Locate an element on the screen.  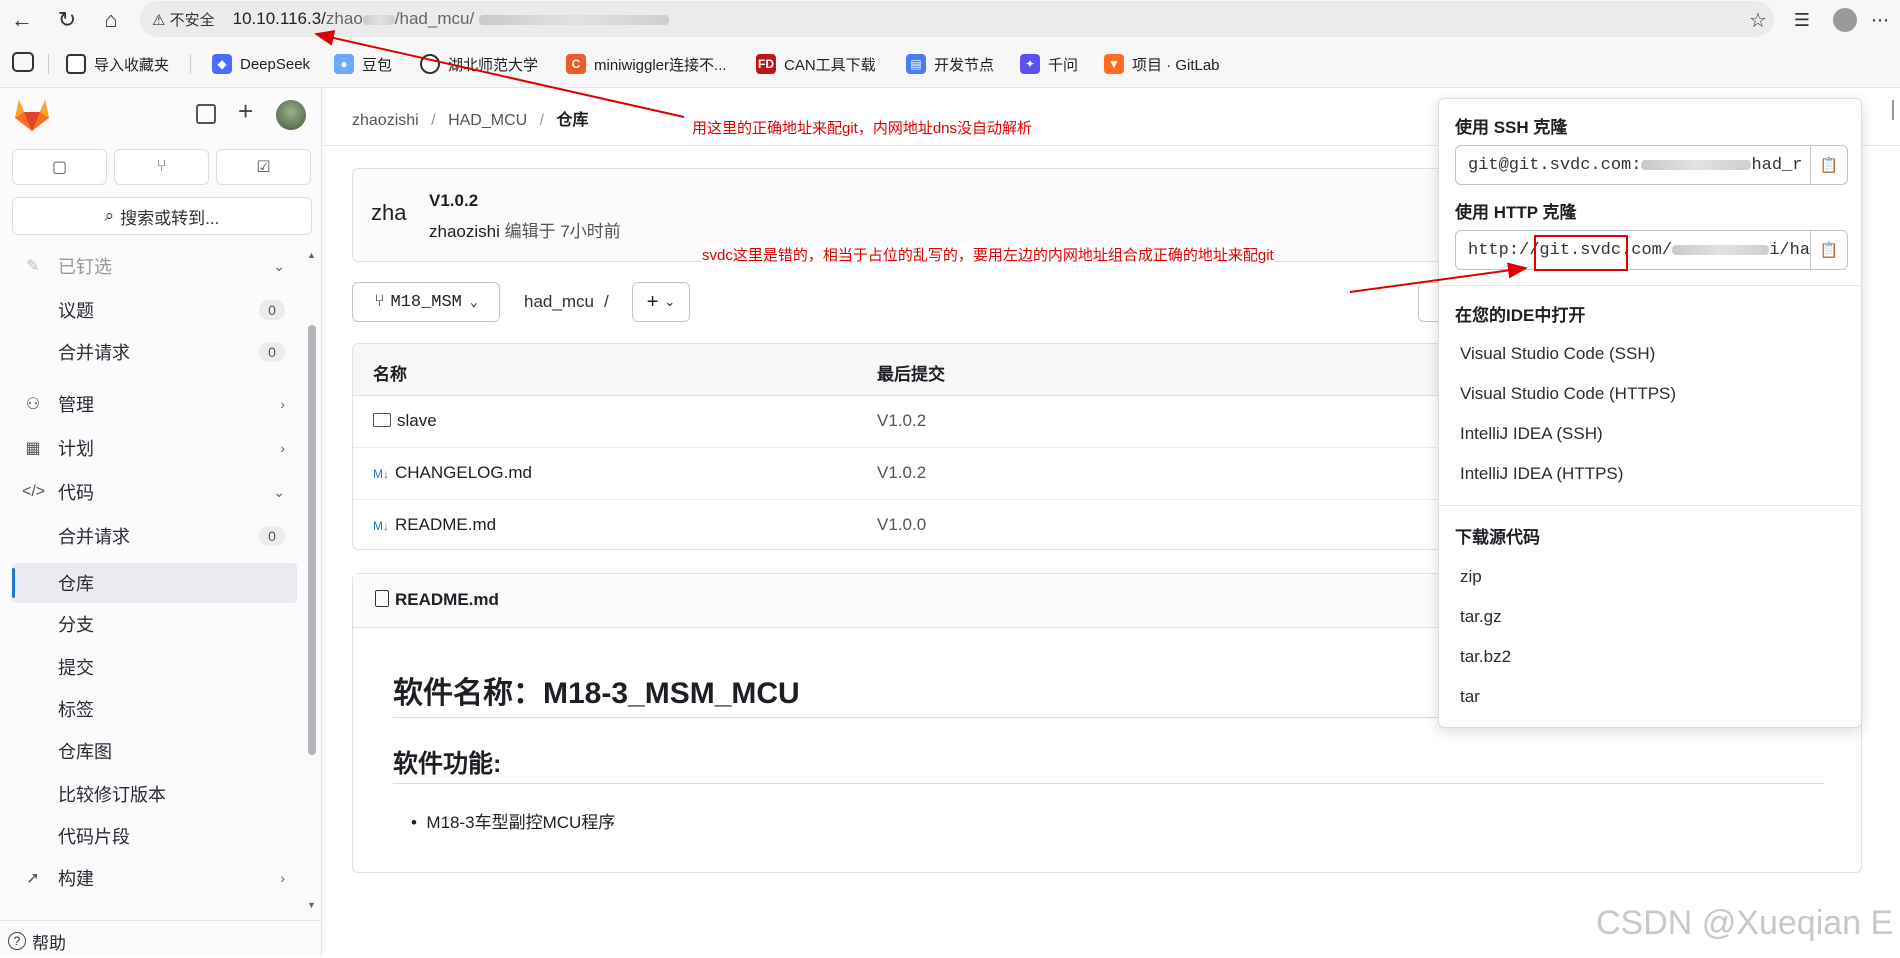
intellij-https-item: IntelliJ IDEA (HTTPS) is located at coordinates (1541, 474).